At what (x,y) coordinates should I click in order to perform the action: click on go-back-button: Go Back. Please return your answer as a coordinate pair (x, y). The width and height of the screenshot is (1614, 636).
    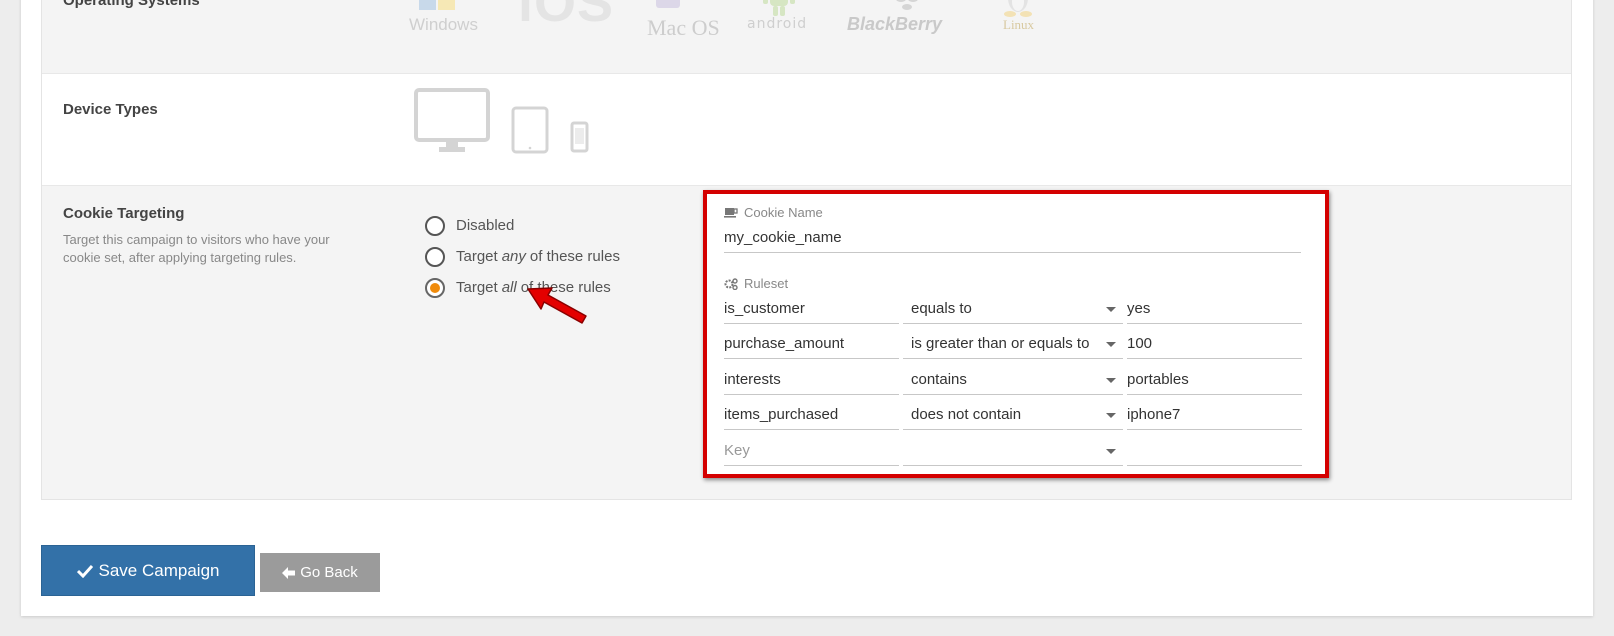
    Looking at the image, I should click on (320, 572).